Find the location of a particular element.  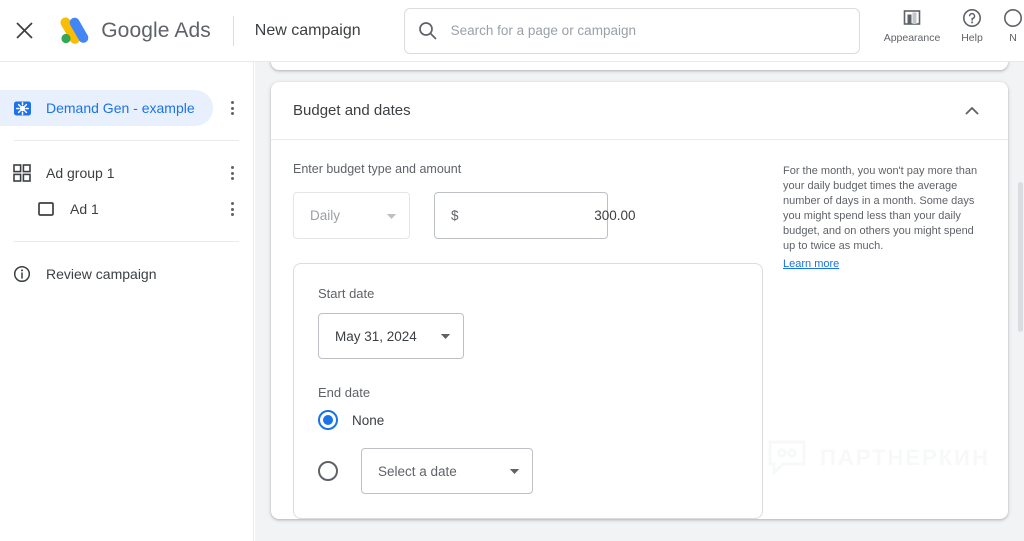

scrollbar-thumb is located at coordinates (1020, 257).